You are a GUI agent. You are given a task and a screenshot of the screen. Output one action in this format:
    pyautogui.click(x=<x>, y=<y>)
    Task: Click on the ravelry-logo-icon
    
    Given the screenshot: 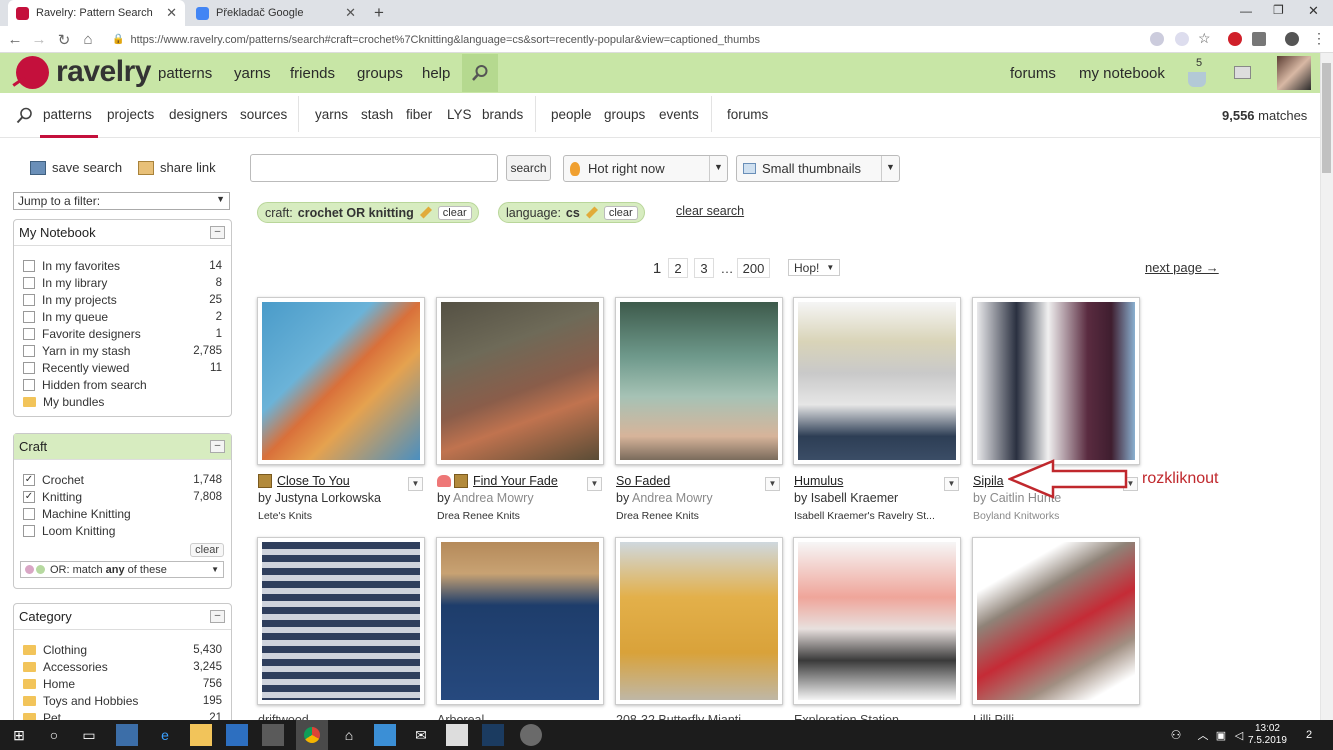 What is the action you would take?
    pyautogui.click(x=32, y=72)
    